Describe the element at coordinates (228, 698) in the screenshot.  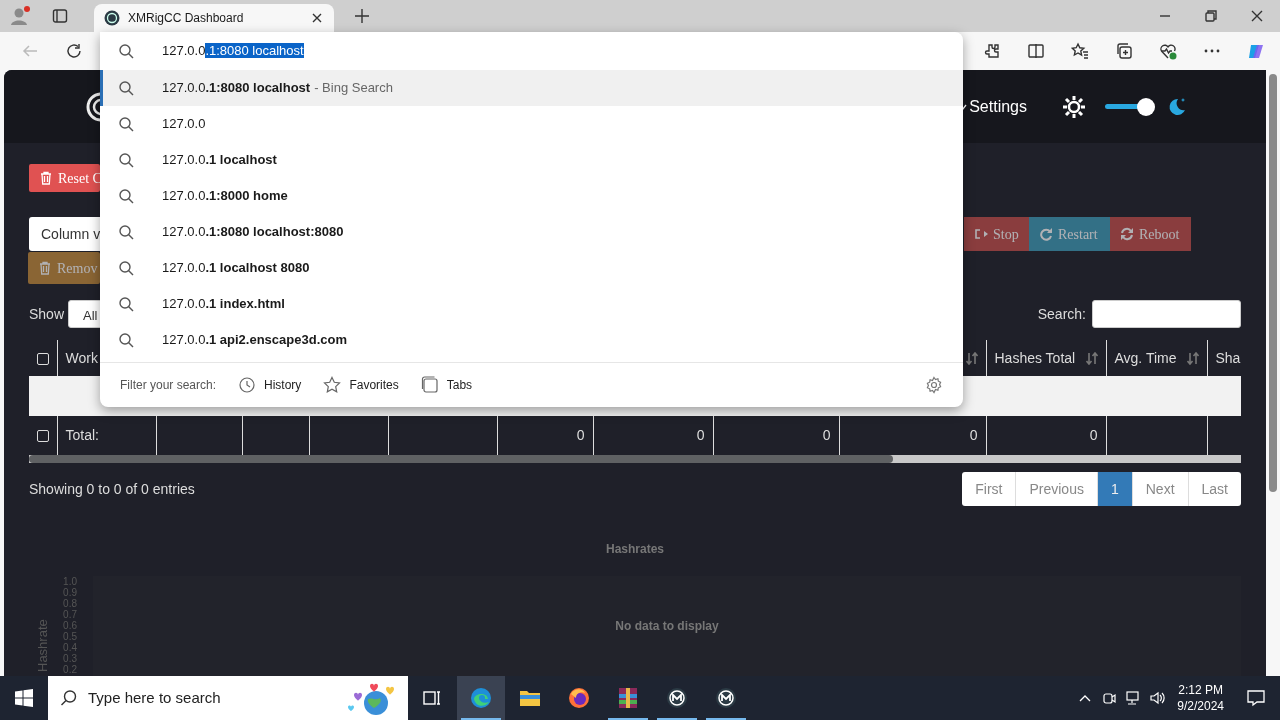
I see `taskbar-search-field: Type here to search` at that location.